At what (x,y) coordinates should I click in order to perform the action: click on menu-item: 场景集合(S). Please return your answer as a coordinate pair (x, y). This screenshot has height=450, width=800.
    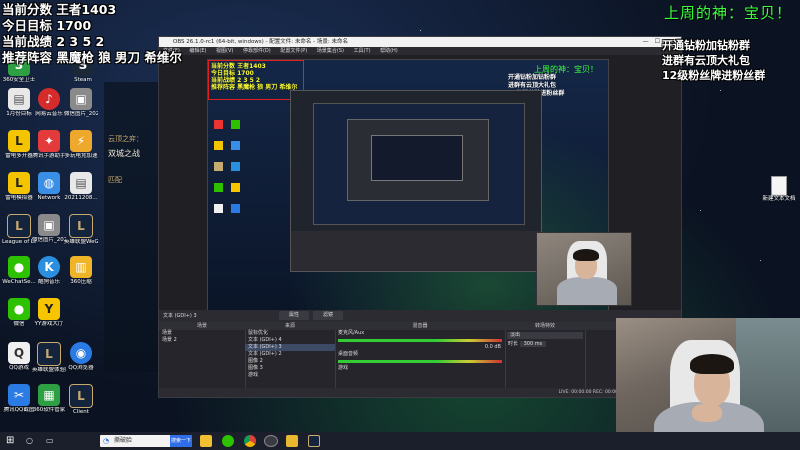
    Looking at the image, I should click on (330, 51).